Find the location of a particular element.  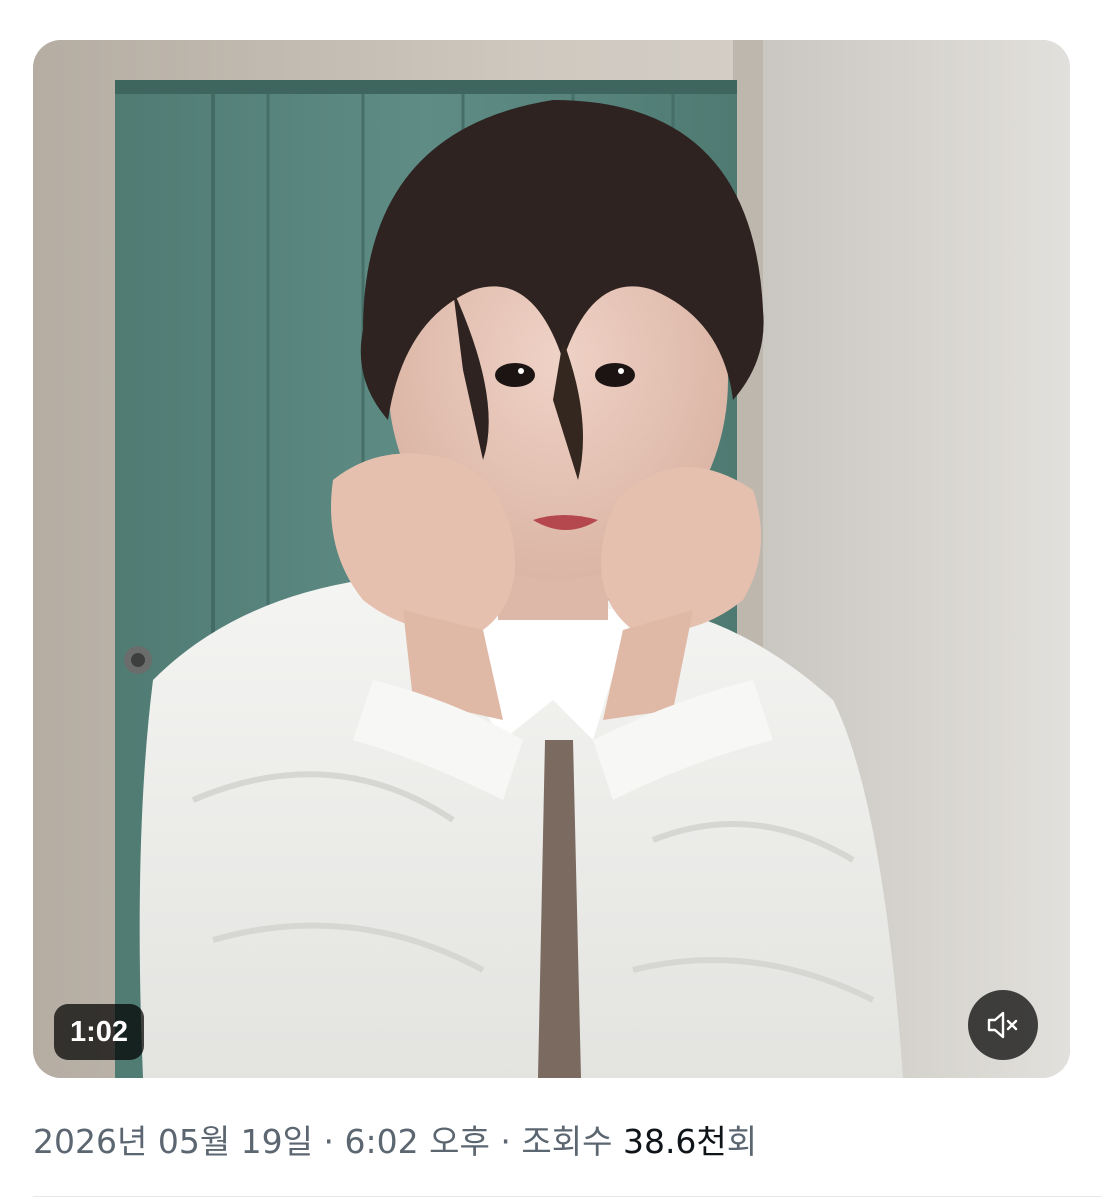

divider is located at coordinates (567, 1196).